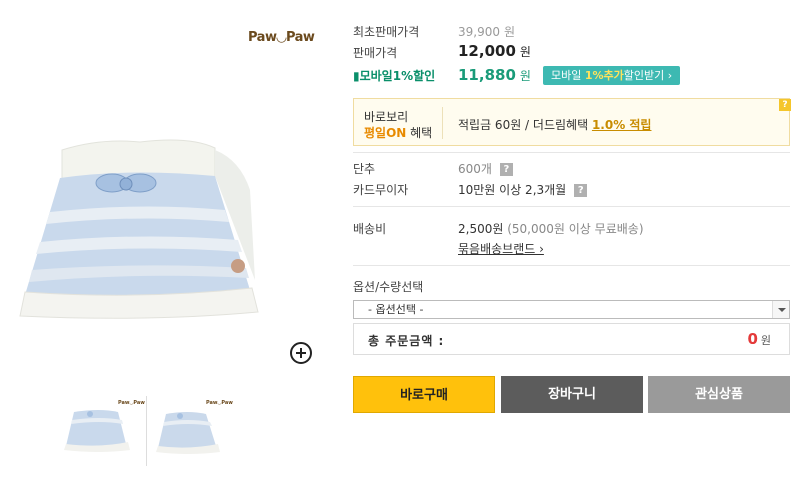 Image resolution: width=798 pixels, height=485 pixels. Describe the element at coordinates (442, 123) in the screenshot. I see `benefit-separator` at that location.